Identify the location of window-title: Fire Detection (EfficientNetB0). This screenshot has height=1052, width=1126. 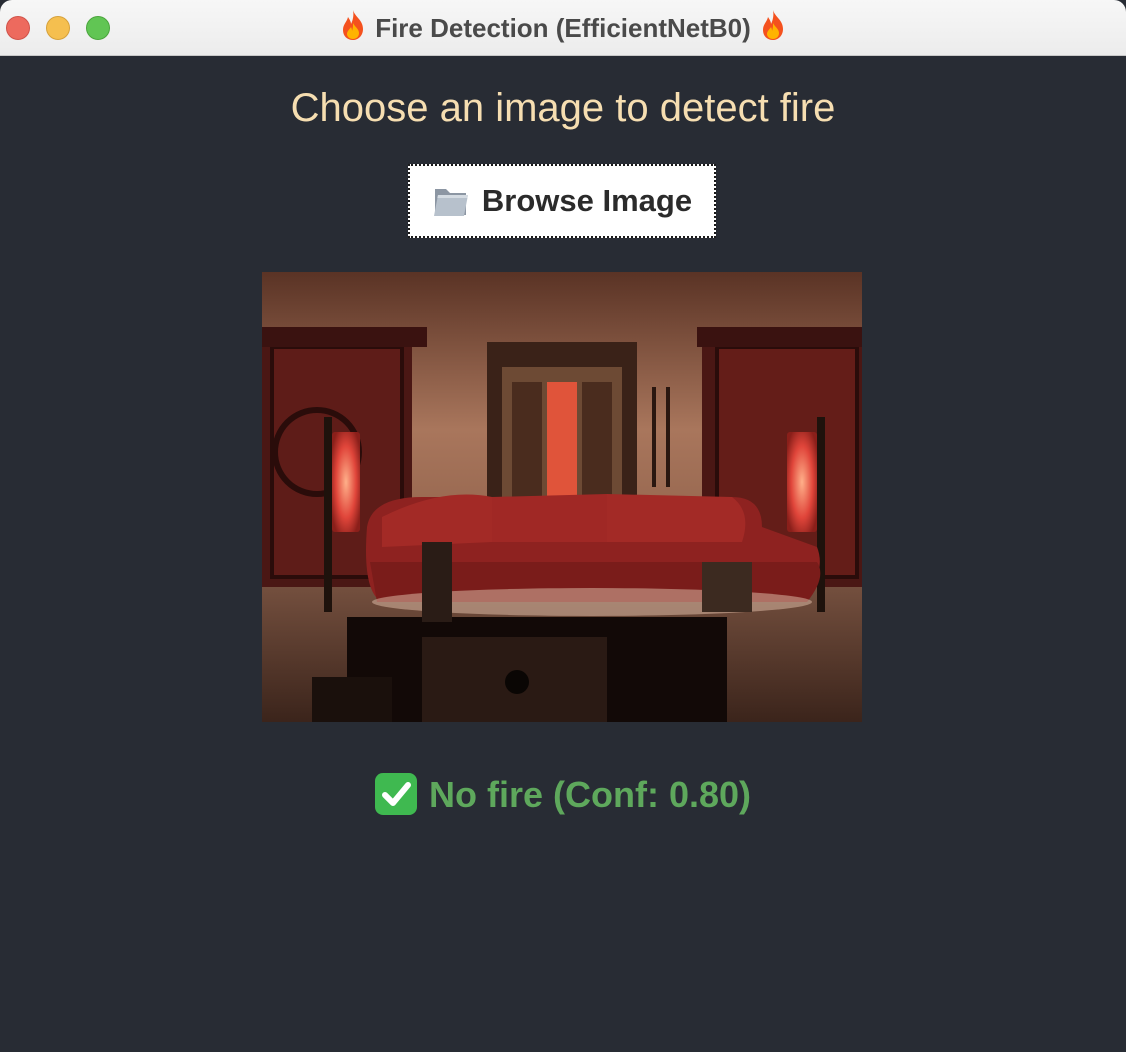
(563, 26).